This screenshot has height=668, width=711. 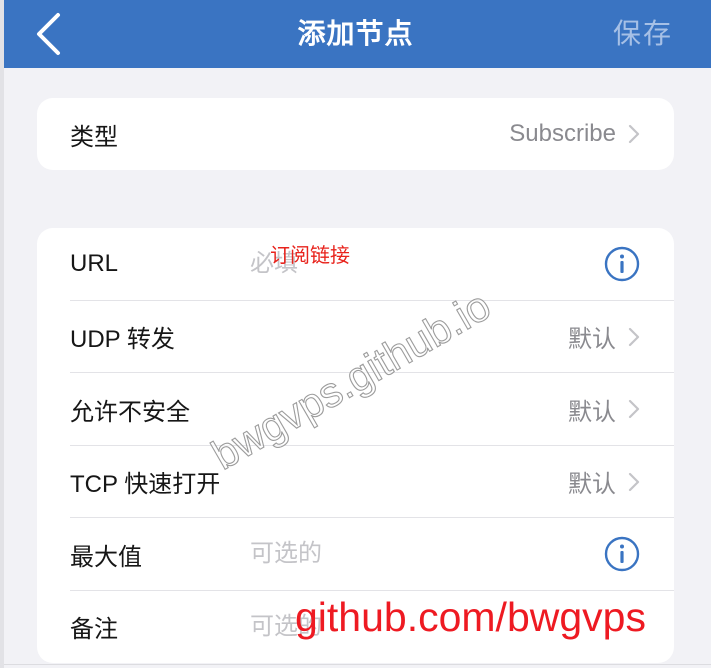 I want to click on max-value-input, so click(x=415, y=554).